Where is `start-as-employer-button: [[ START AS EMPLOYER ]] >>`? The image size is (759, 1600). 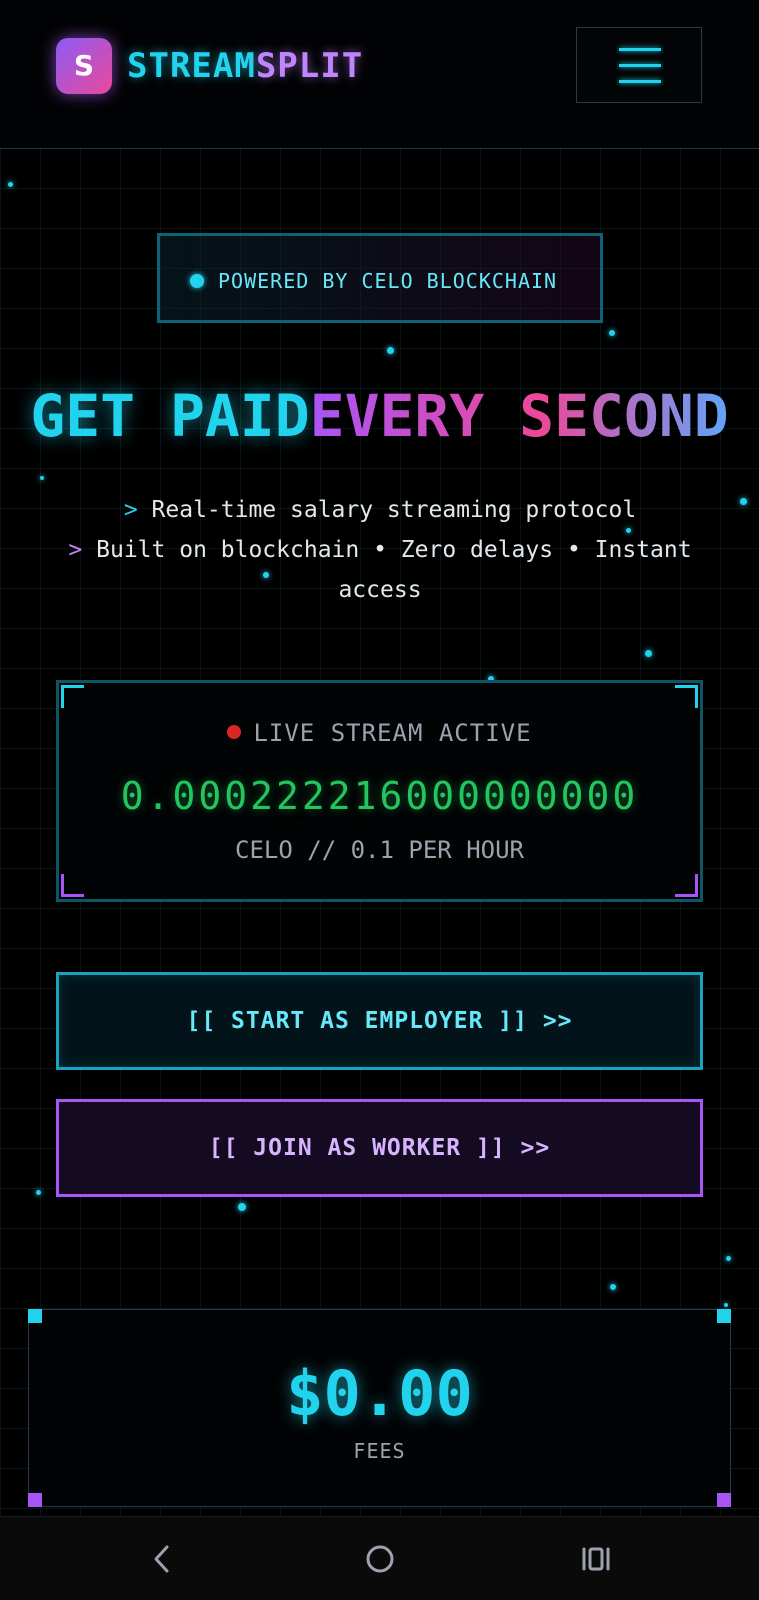 start-as-employer-button: [[ START AS EMPLOYER ]] >> is located at coordinates (379, 1021).